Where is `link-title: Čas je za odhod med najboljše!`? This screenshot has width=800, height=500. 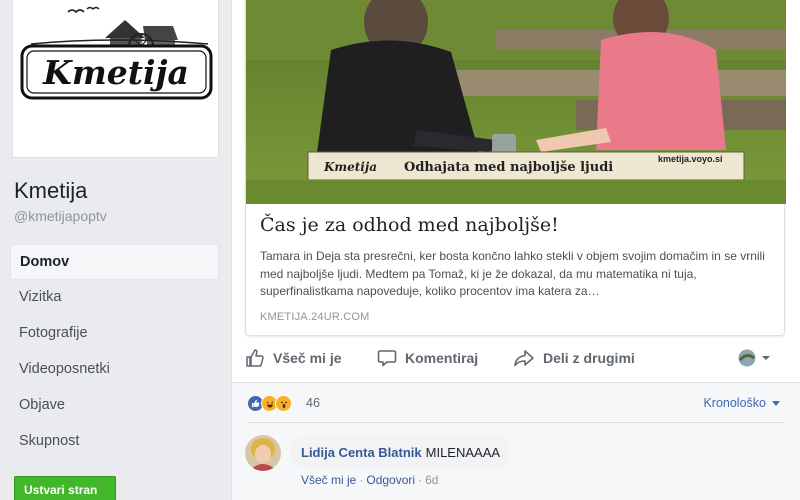
link-title: Čas je za odhod med najboljše! is located at coordinates (409, 225).